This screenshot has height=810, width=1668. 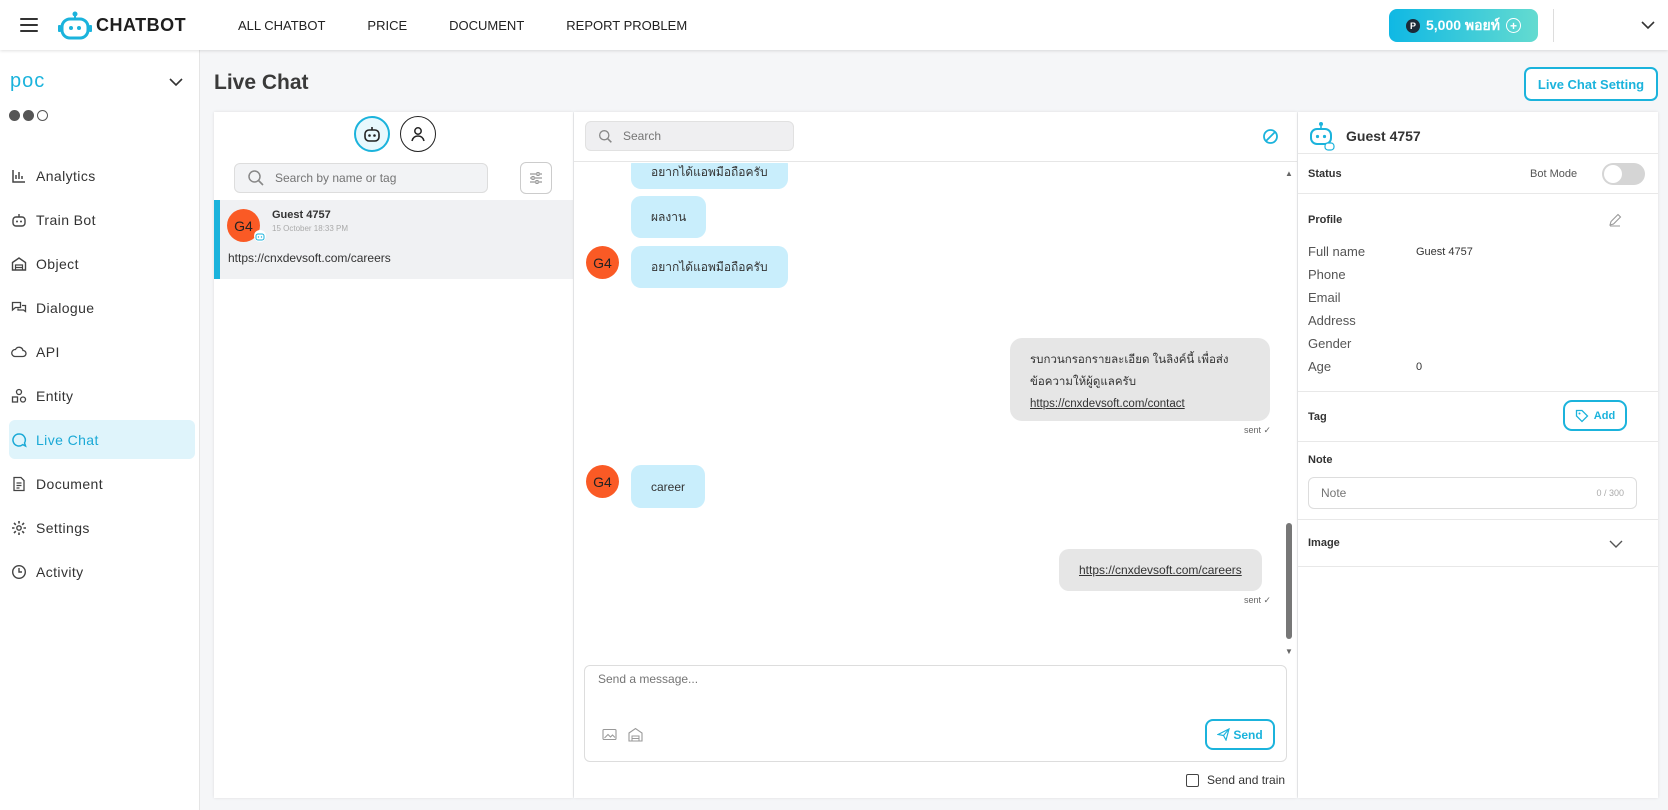 I want to click on line-channel-icon, so click(x=14, y=115).